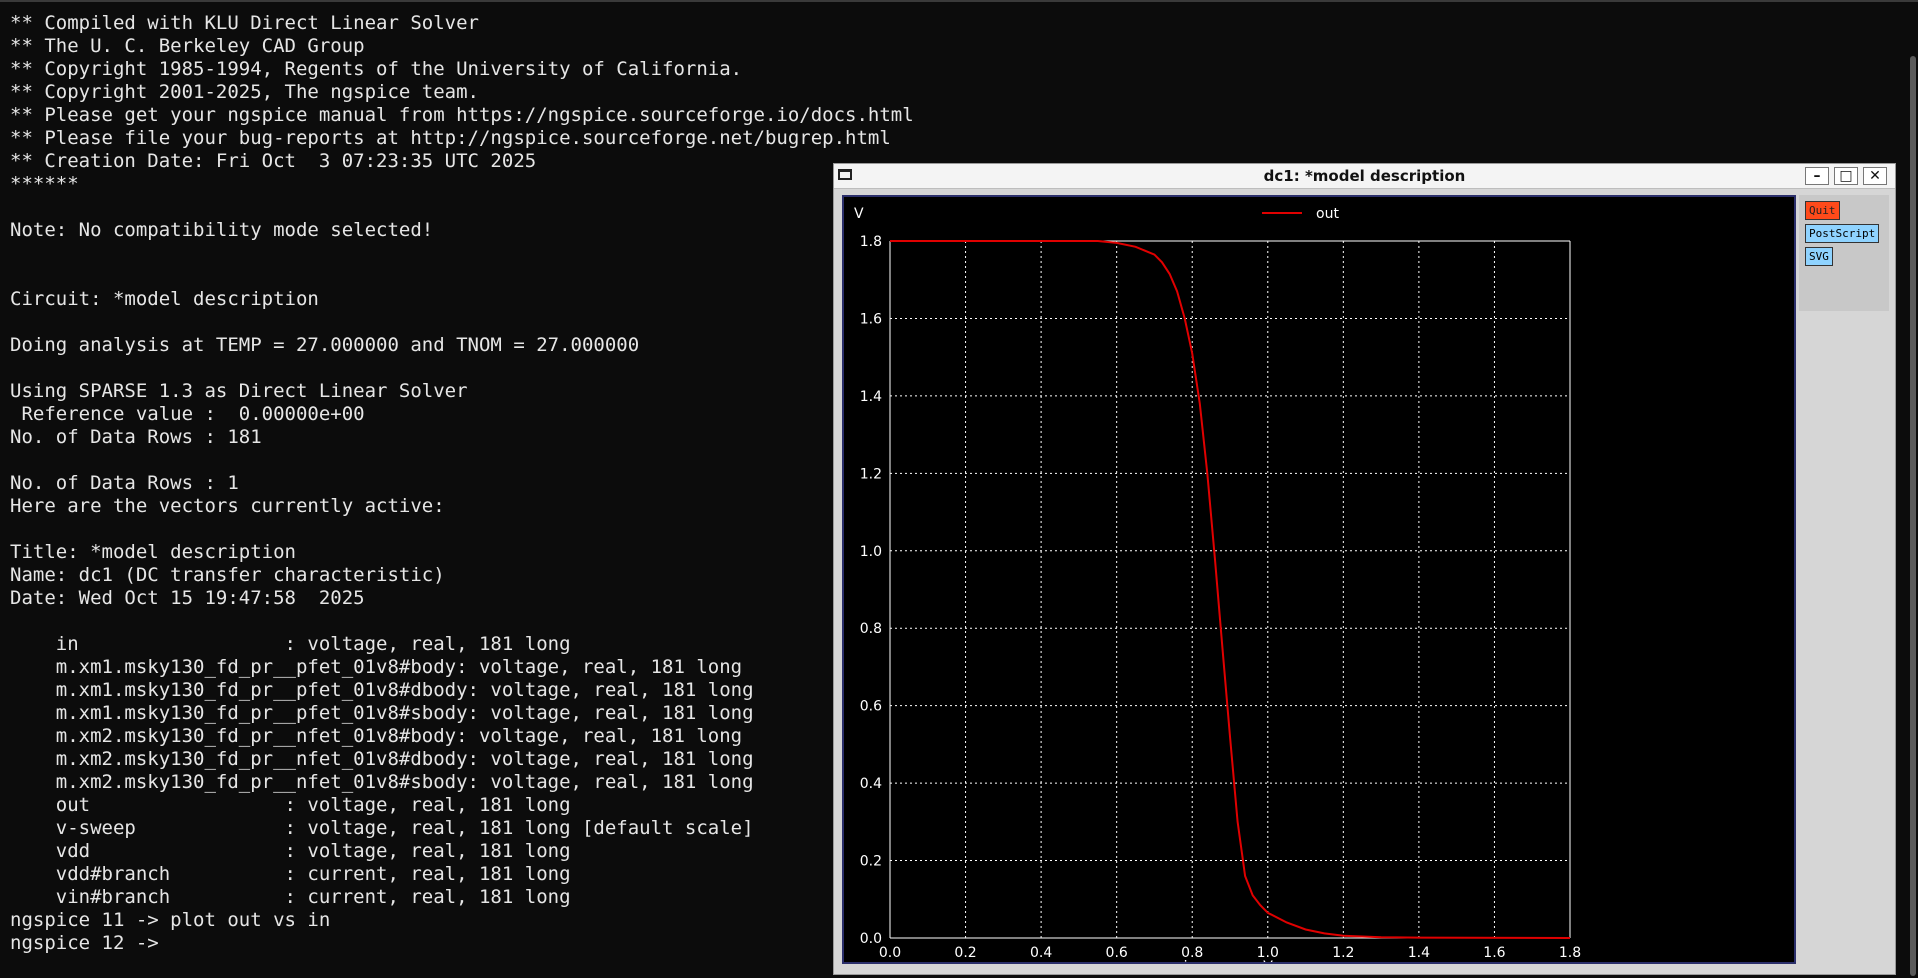 The image size is (1918, 978). I want to click on terminal-line: vdd#branch : current, real, 181 long, so click(290, 874).